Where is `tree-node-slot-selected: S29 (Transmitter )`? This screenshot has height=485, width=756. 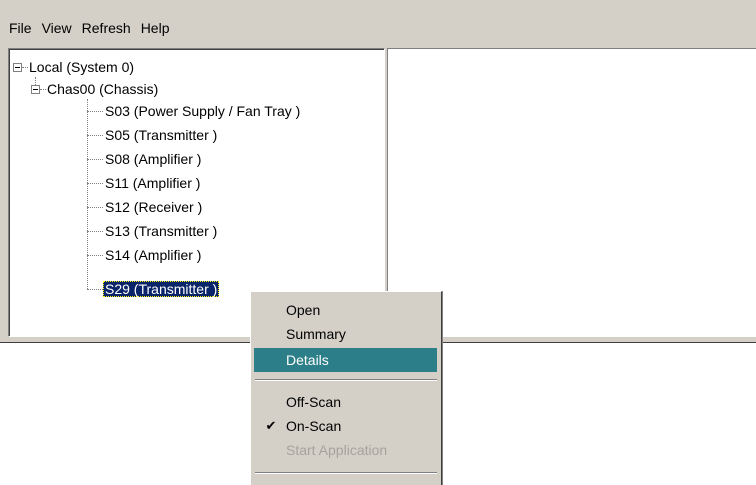 tree-node-slot-selected: S29 (Transmitter ) is located at coordinates (161, 289).